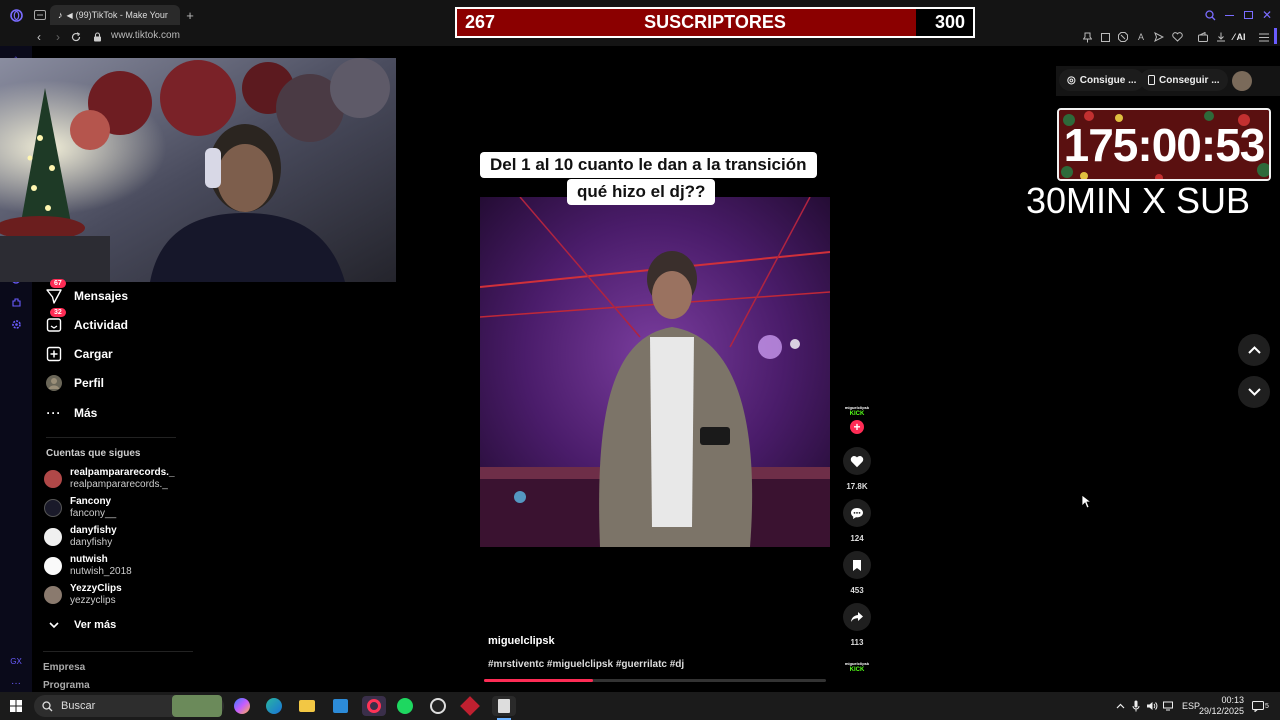  What do you see at coordinates (118, 651) in the screenshot?
I see `divider` at bounding box center [118, 651].